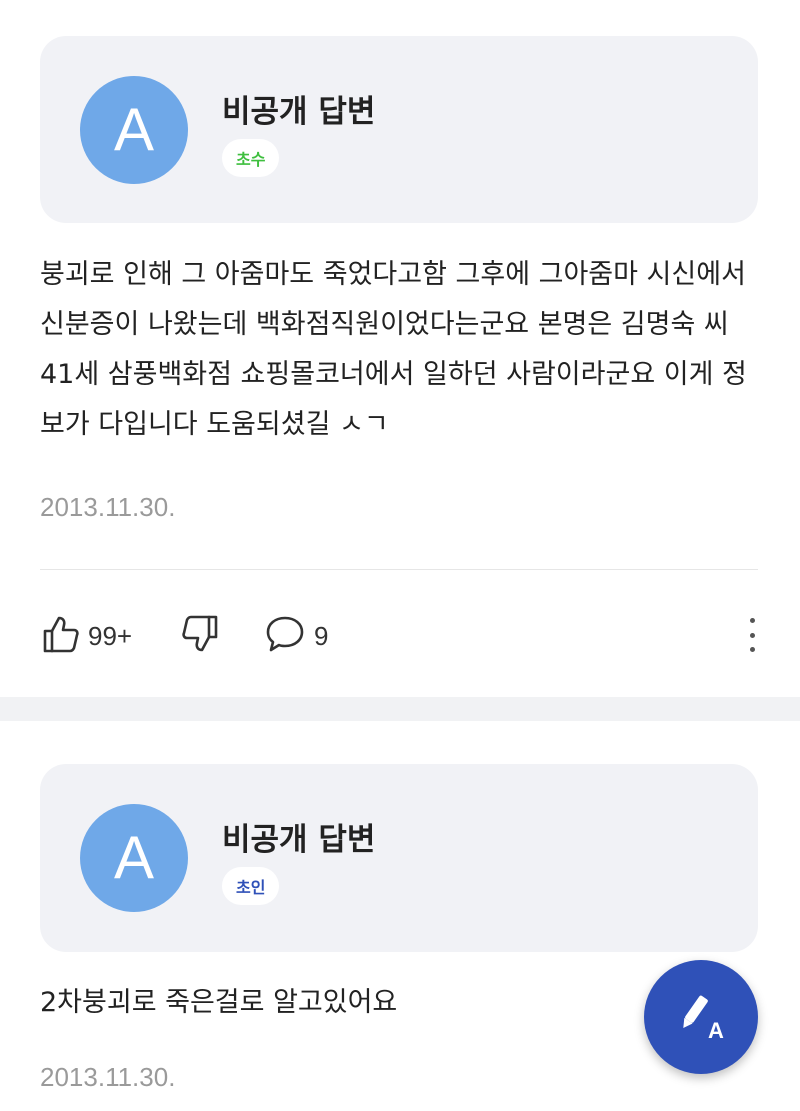  Describe the element at coordinates (400, 709) in the screenshot. I see `section-separator` at that location.